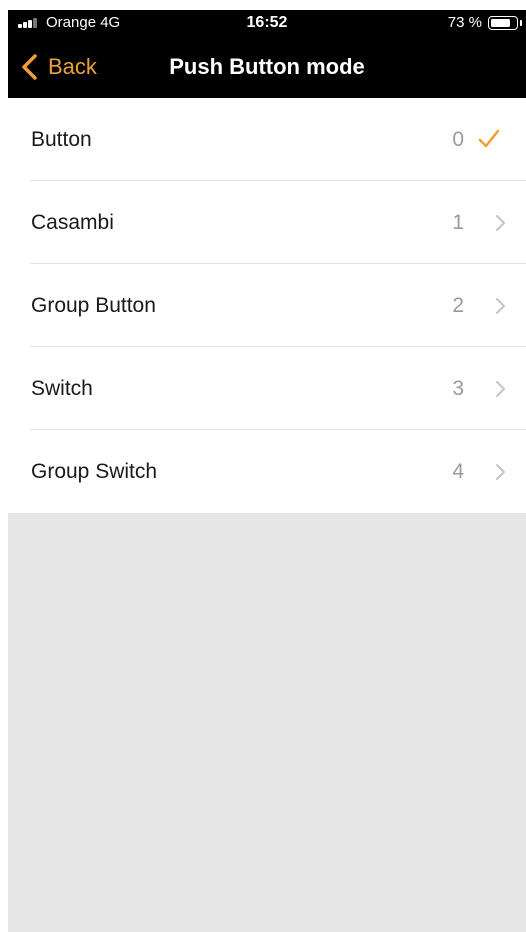  What do you see at coordinates (62, 388) in the screenshot?
I see `list-item-label: Switch` at bounding box center [62, 388].